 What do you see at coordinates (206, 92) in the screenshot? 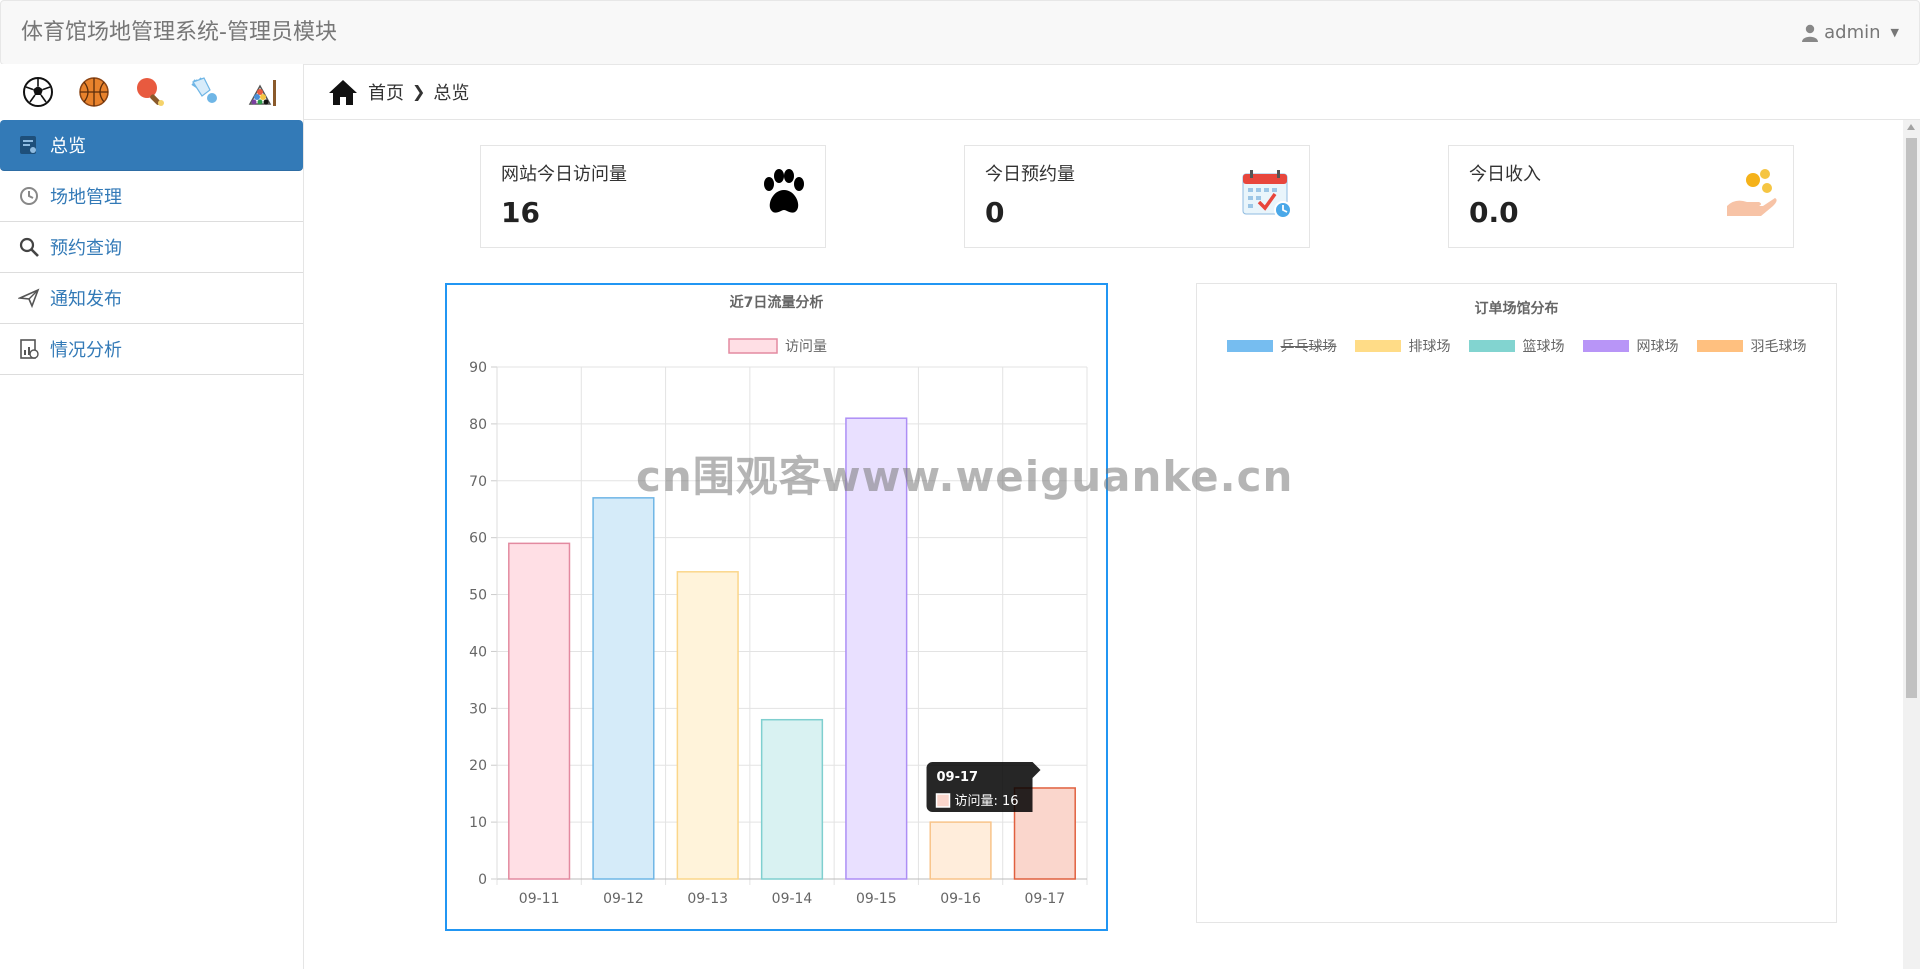
I see `badminton-icon` at bounding box center [206, 92].